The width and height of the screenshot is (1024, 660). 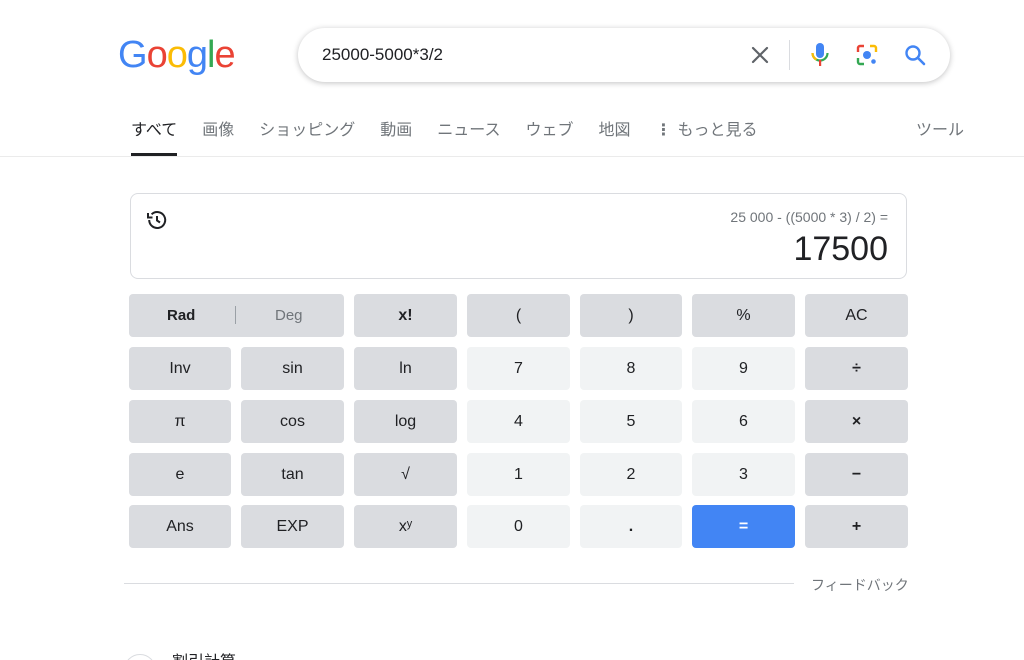 I want to click on digit-9-button: 9, so click(x=743, y=368).